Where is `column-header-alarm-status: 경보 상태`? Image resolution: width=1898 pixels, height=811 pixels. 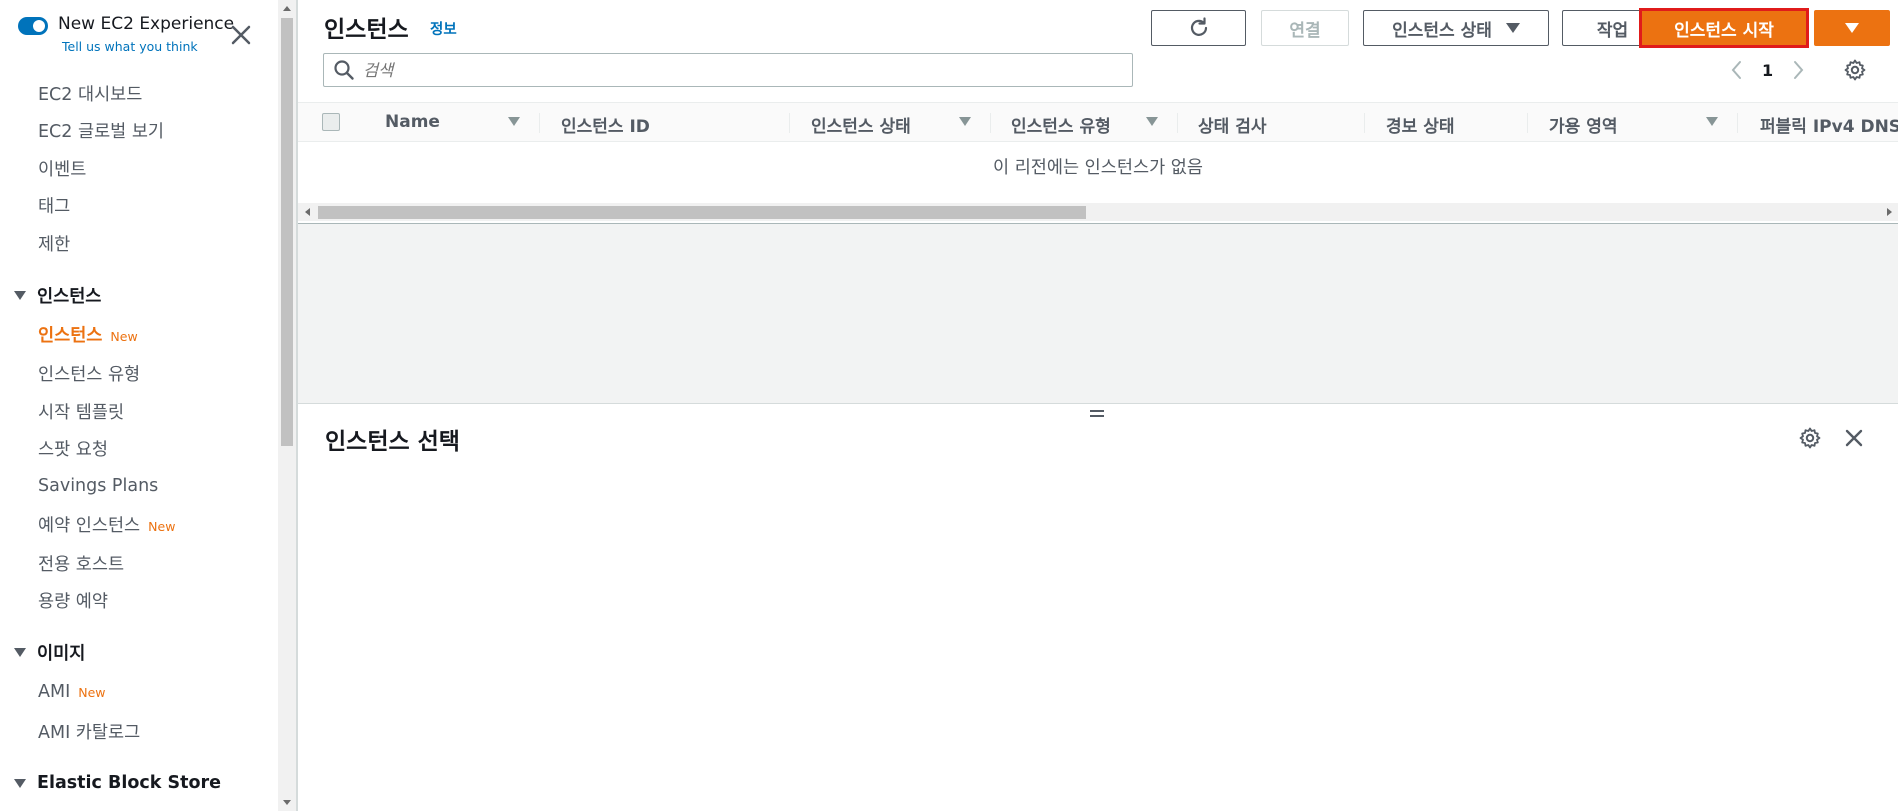
column-header-alarm-status: 경보 상태 is located at coordinates (1420, 124).